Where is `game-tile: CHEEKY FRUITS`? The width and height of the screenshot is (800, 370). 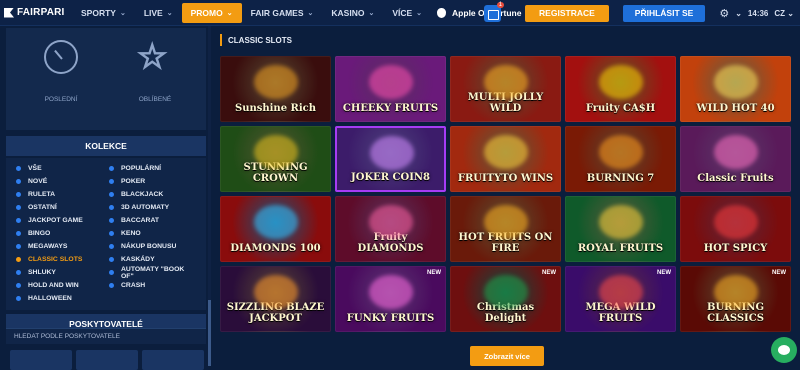
game-tile: CHEEKY FRUITS is located at coordinates (390, 89).